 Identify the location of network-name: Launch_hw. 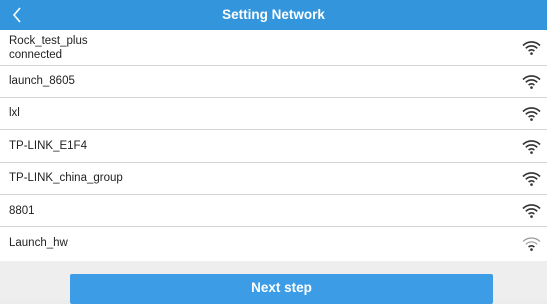
(38, 243).